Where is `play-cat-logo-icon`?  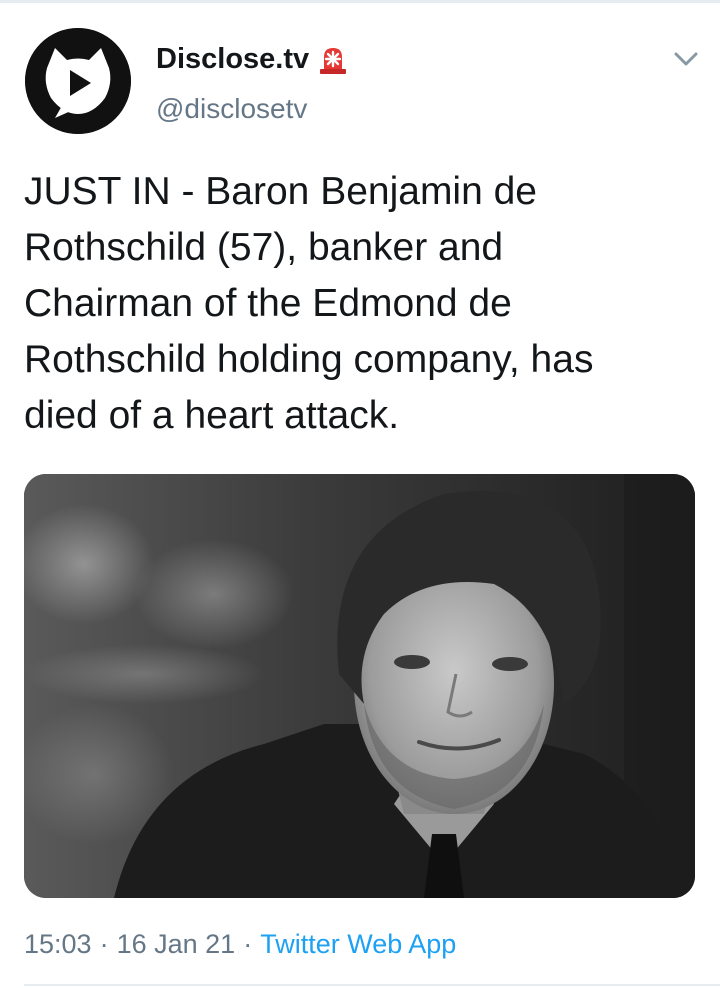 play-cat-logo-icon is located at coordinates (78, 81).